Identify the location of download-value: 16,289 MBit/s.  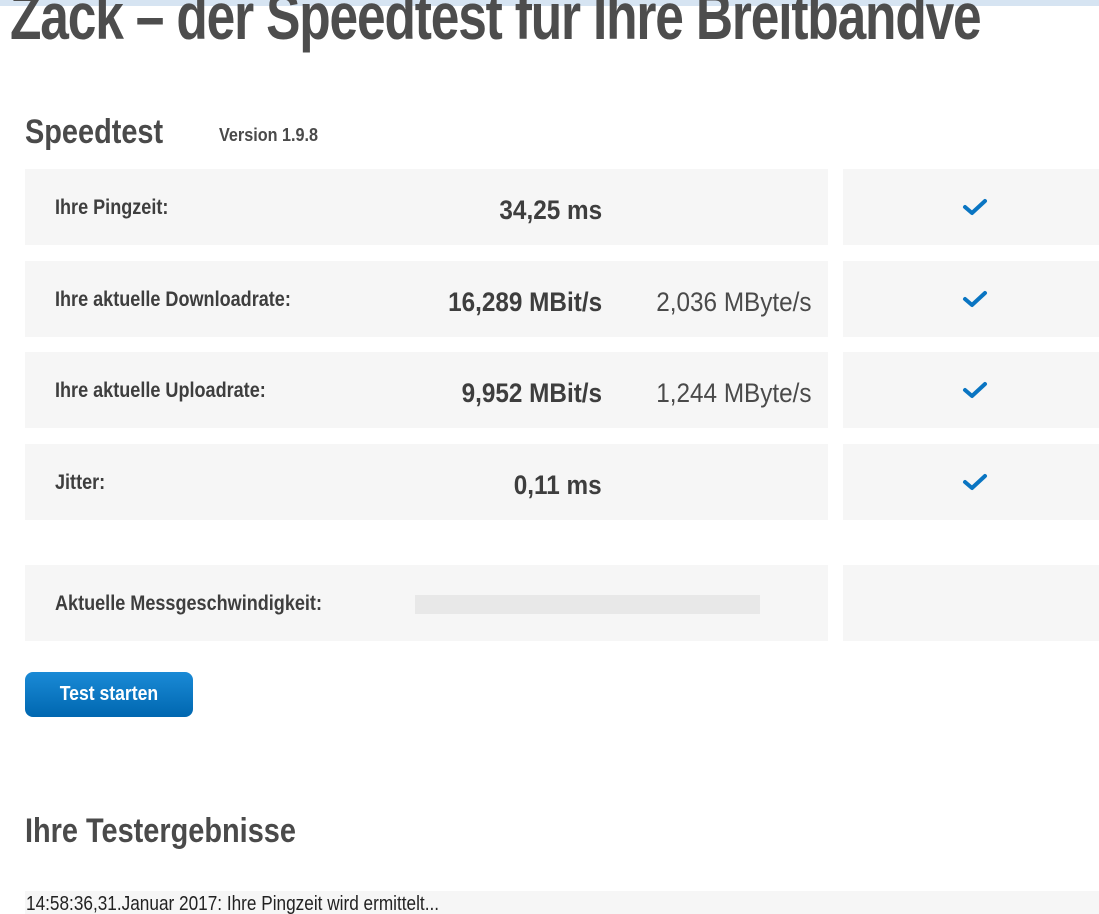
(525, 302).